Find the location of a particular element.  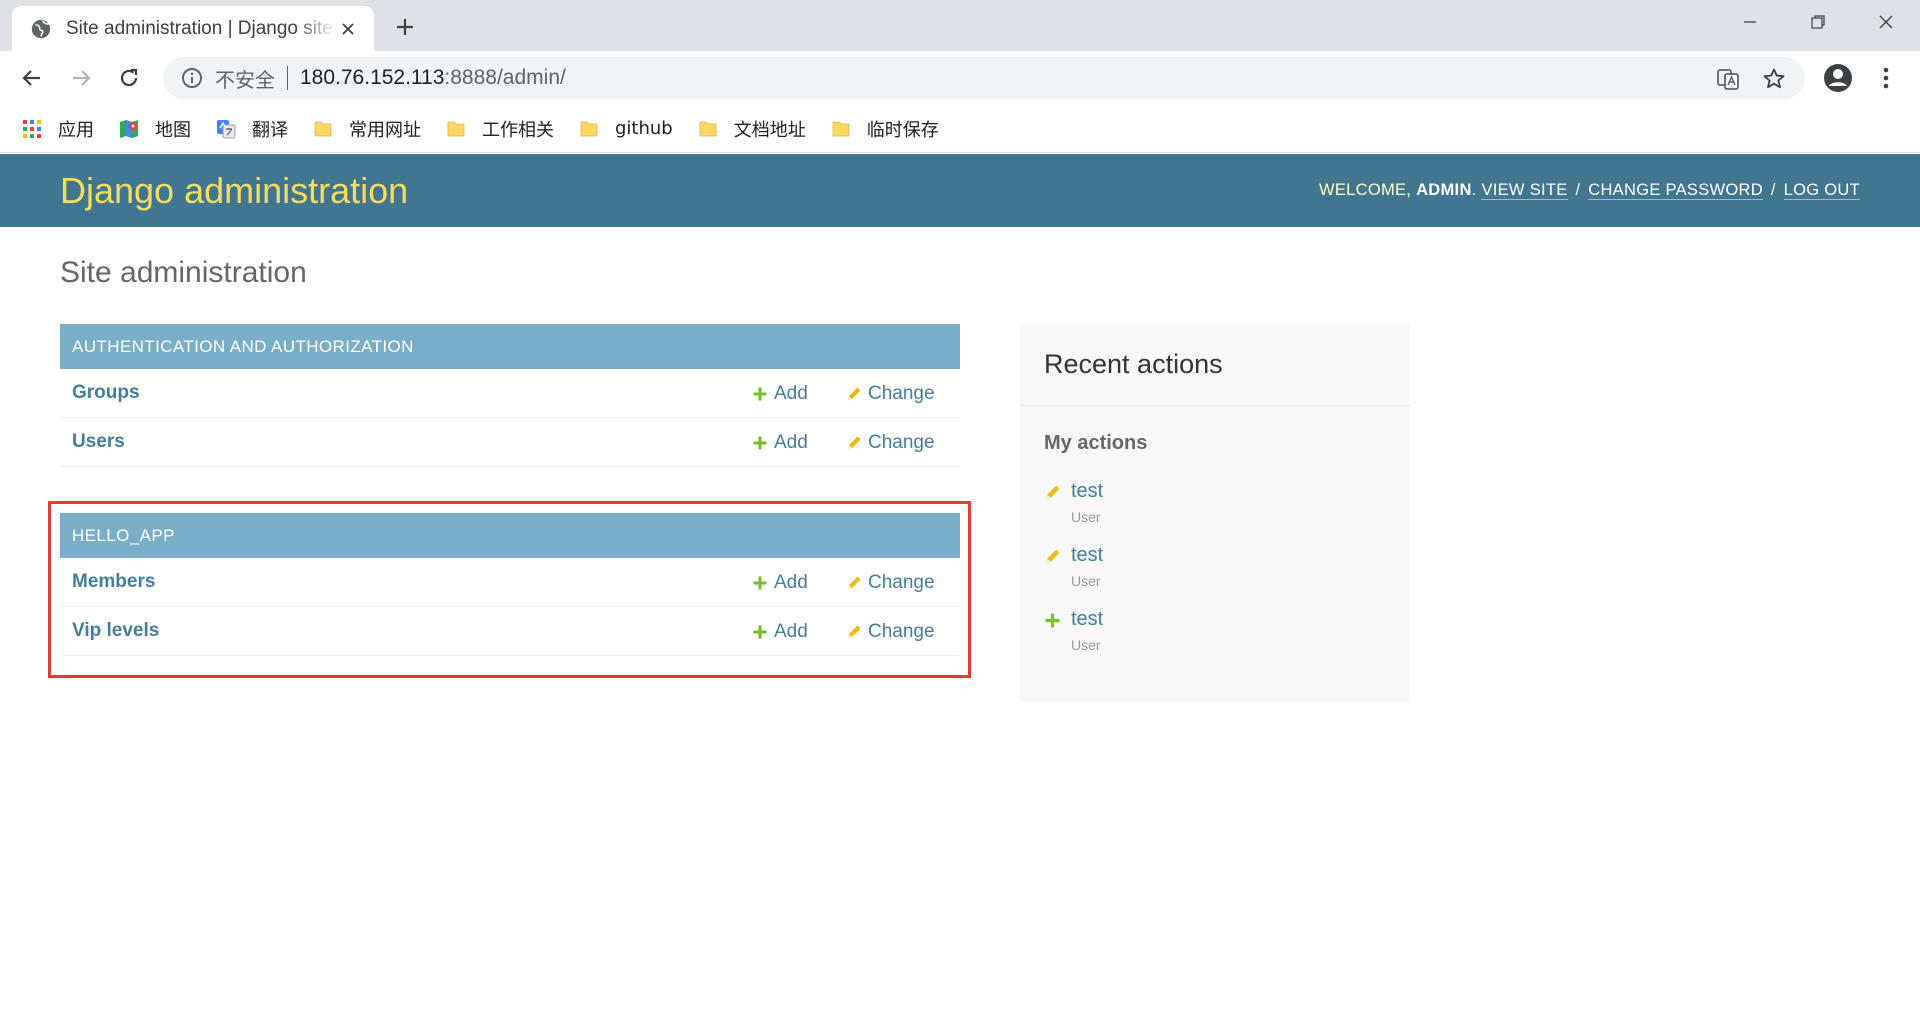

url-host: 180.76.152.113 is located at coordinates (372, 77).